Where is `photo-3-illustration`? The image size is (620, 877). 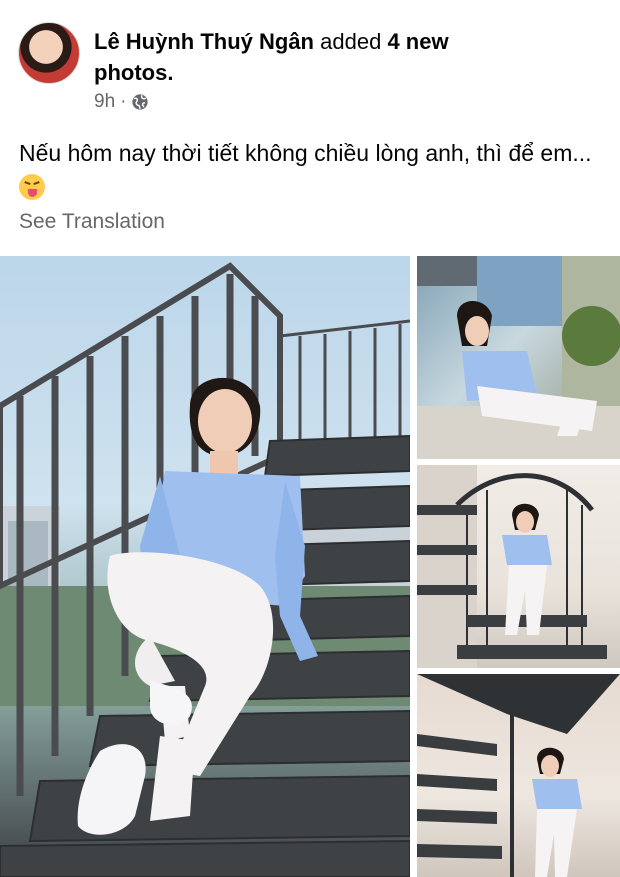 photo-3-illustration is located at coordinates (512, 566).